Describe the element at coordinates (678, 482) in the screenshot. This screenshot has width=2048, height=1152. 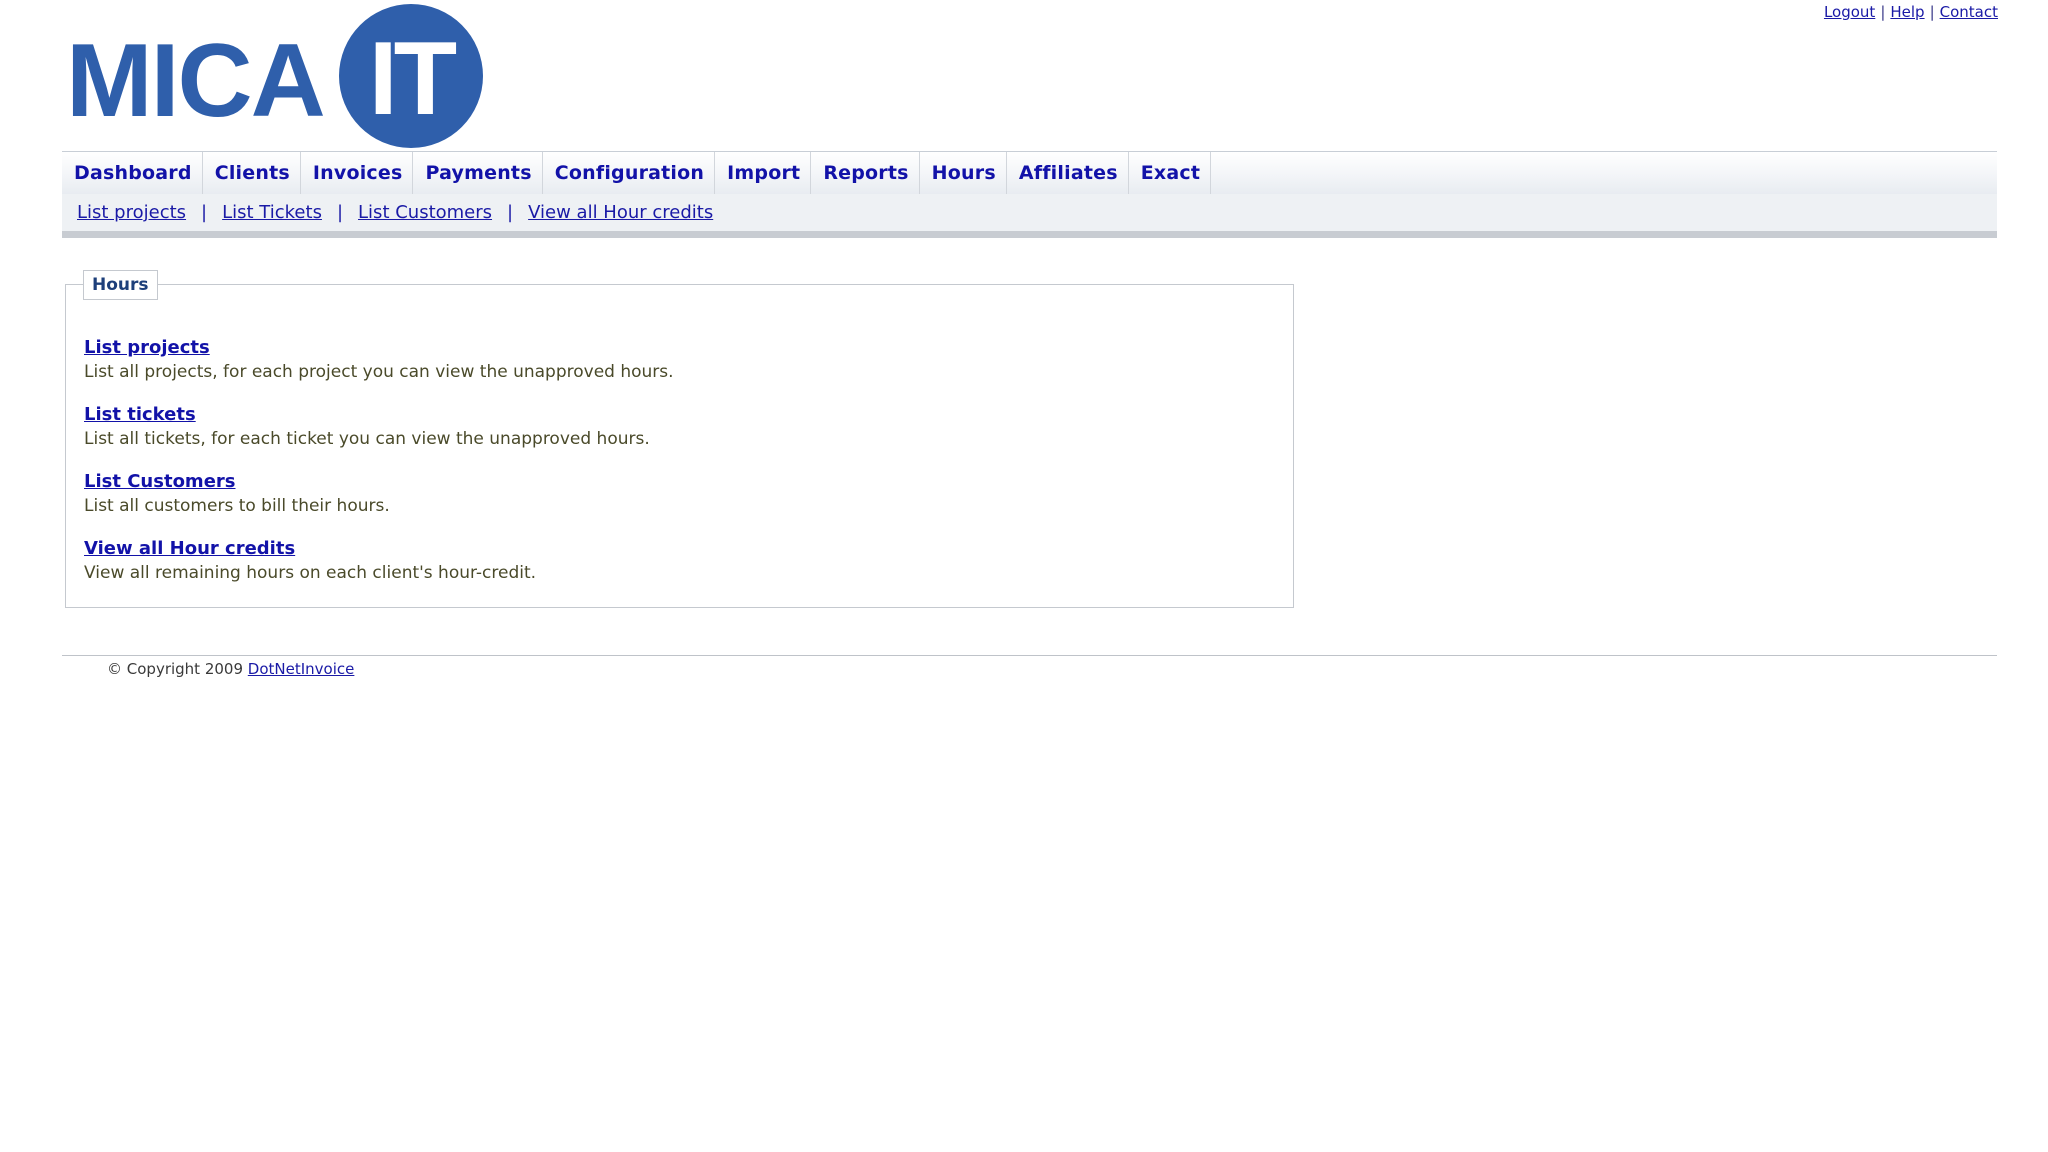
I see `list-customers-link: List Customers` at that location.